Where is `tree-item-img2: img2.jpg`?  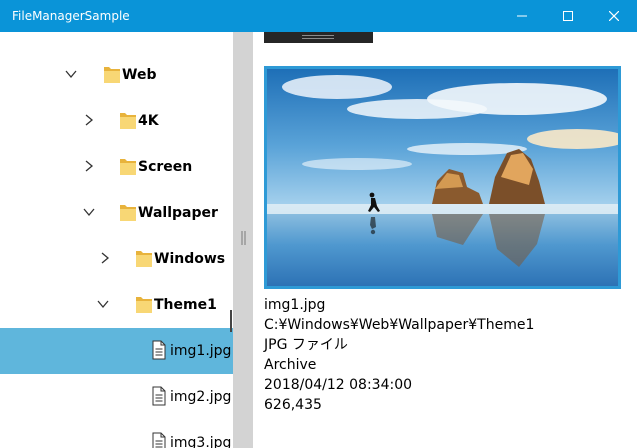 tree-item-img2: img2.jpg is located at coordinates (116, 397).